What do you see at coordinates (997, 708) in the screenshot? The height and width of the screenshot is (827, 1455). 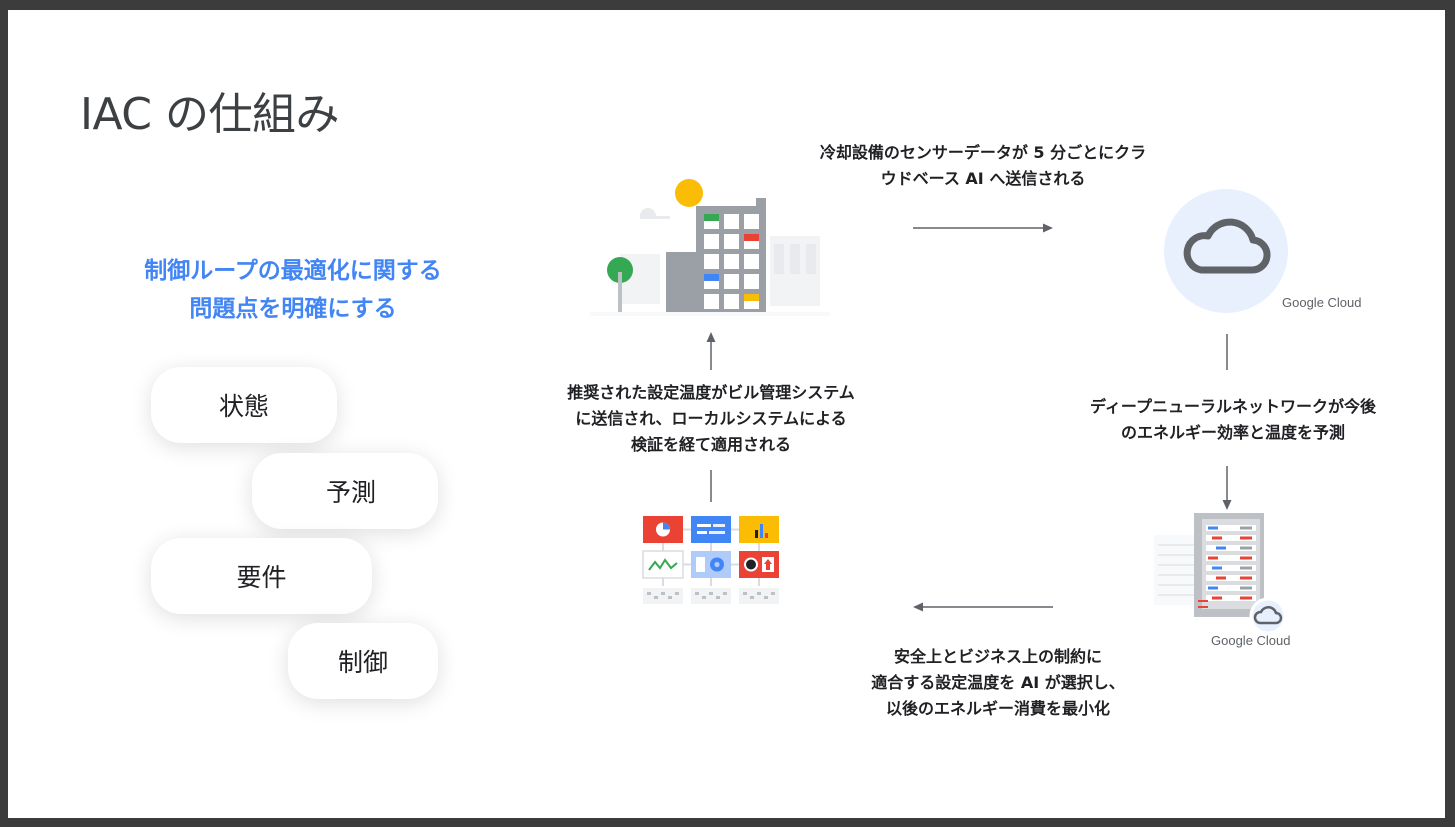 I see `caption-line: 以後のエネルギー消費を最小化` at bounding box center [997, 708].